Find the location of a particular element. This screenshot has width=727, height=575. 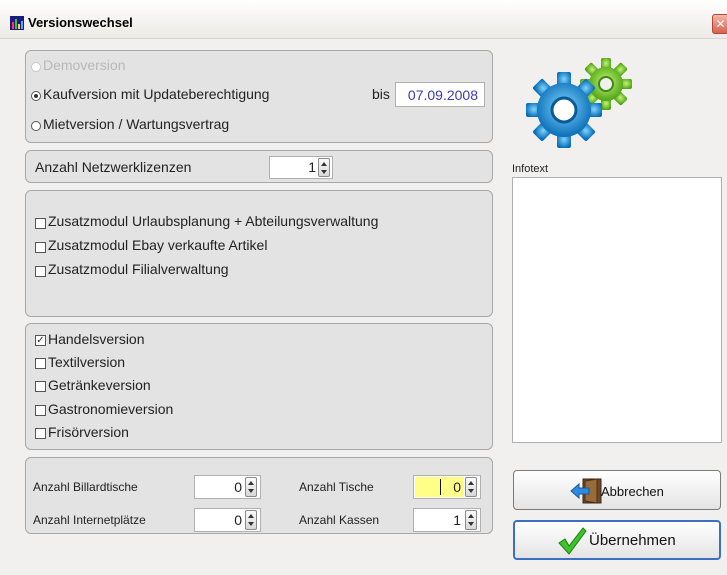

cancel-button: Abbrechen is located at coordinates (617, 490).